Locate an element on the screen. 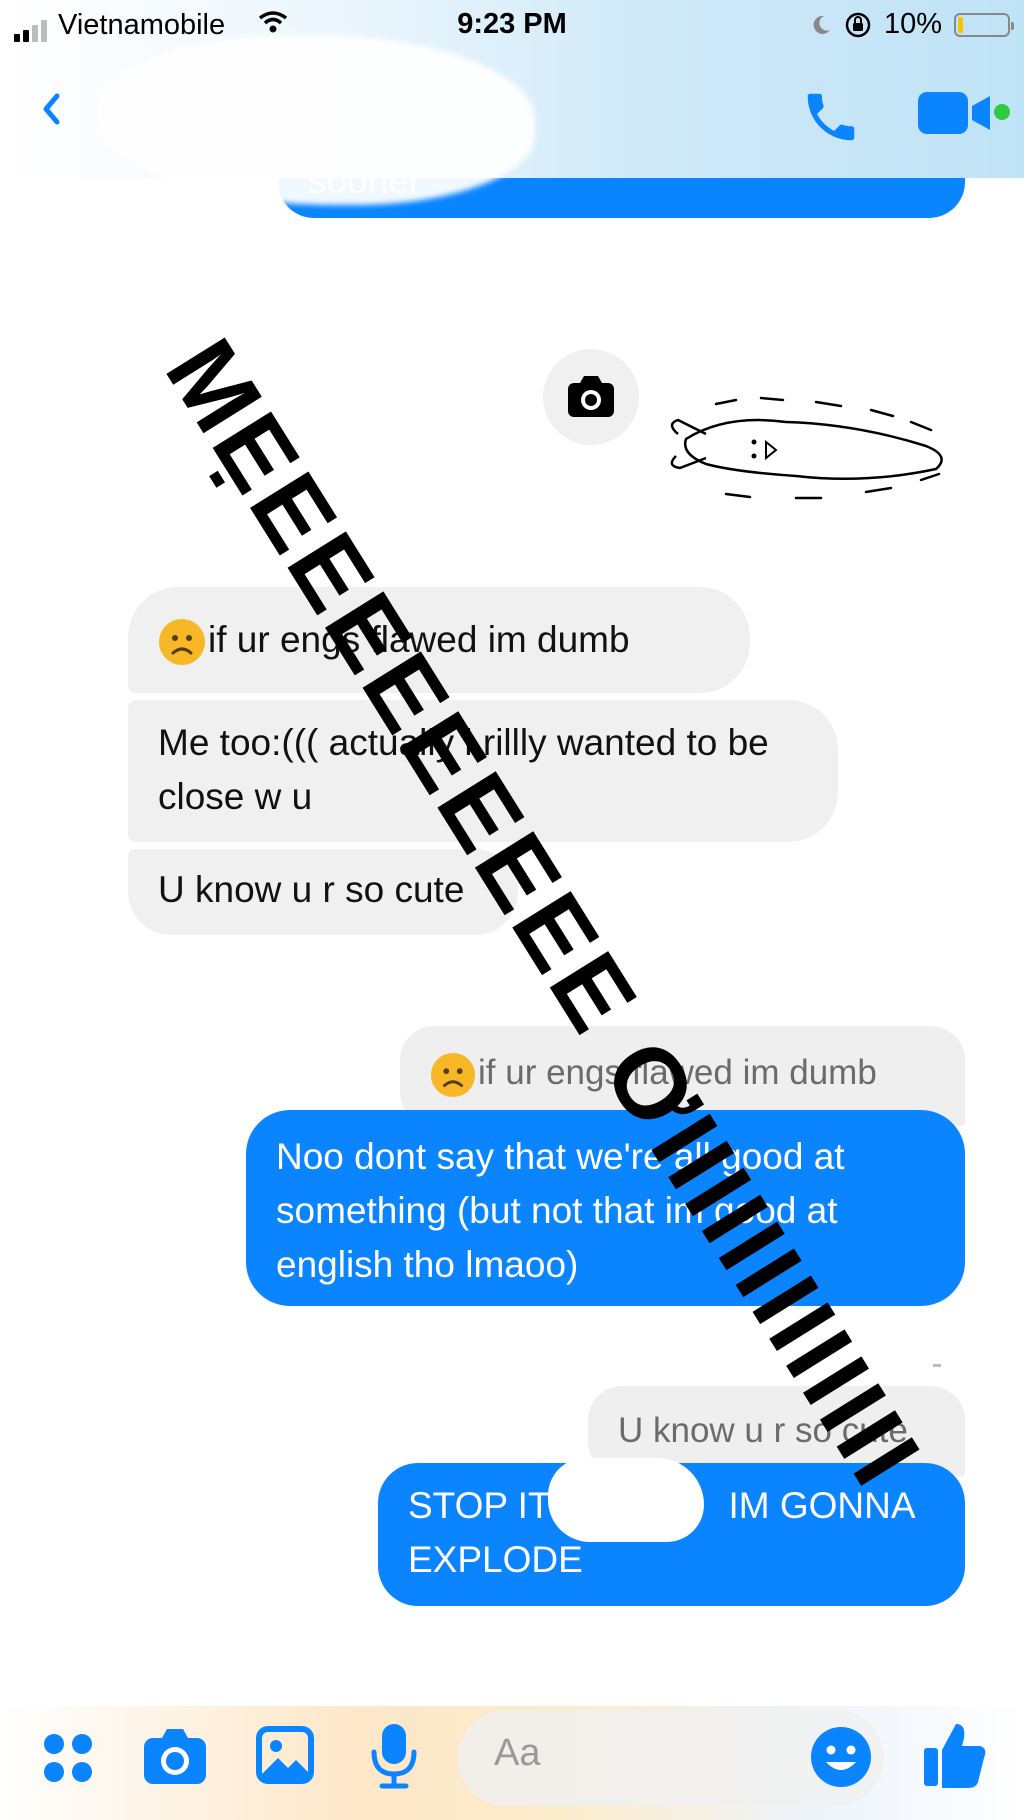 The width and height of the screenshot is (1024, 1820). redacted-name is located at coordinates (626, 1500).